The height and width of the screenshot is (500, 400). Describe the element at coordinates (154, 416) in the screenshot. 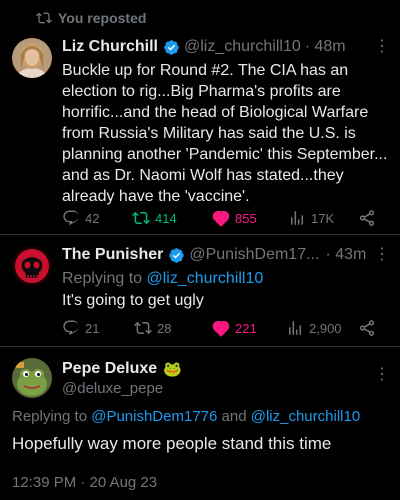

I see `replying-to-link: @PunishDem1776` at that location.